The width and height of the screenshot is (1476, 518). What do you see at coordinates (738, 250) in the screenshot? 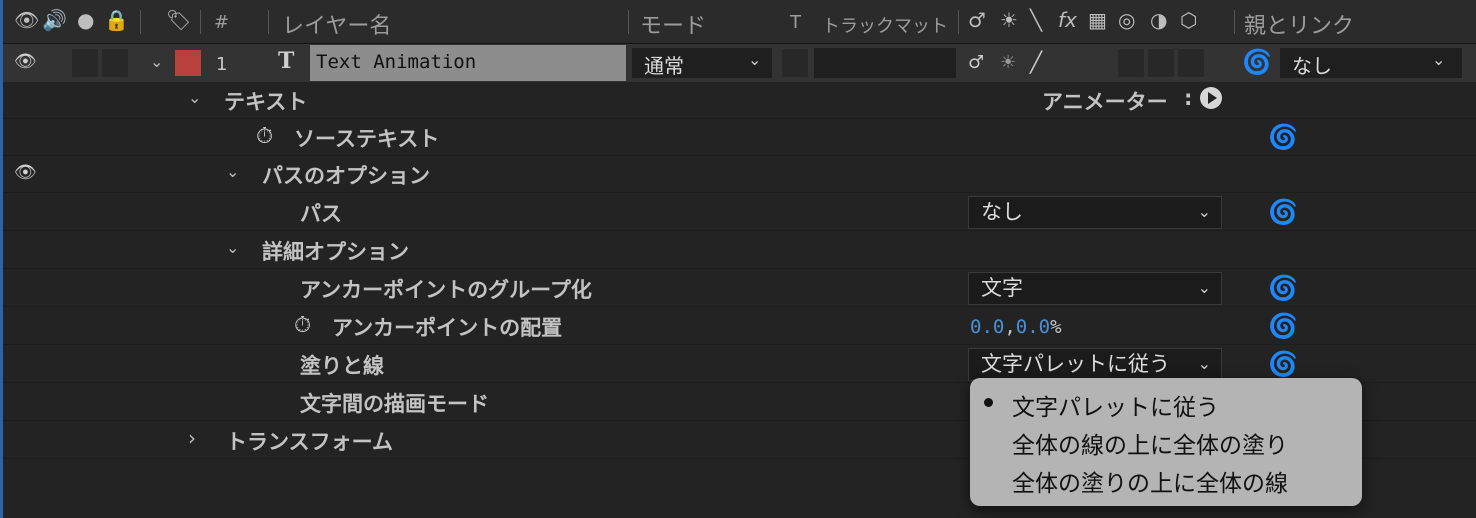
I see `property-row-more-options: ⌄ 詳細オプション` at bounding box center [738, 250].